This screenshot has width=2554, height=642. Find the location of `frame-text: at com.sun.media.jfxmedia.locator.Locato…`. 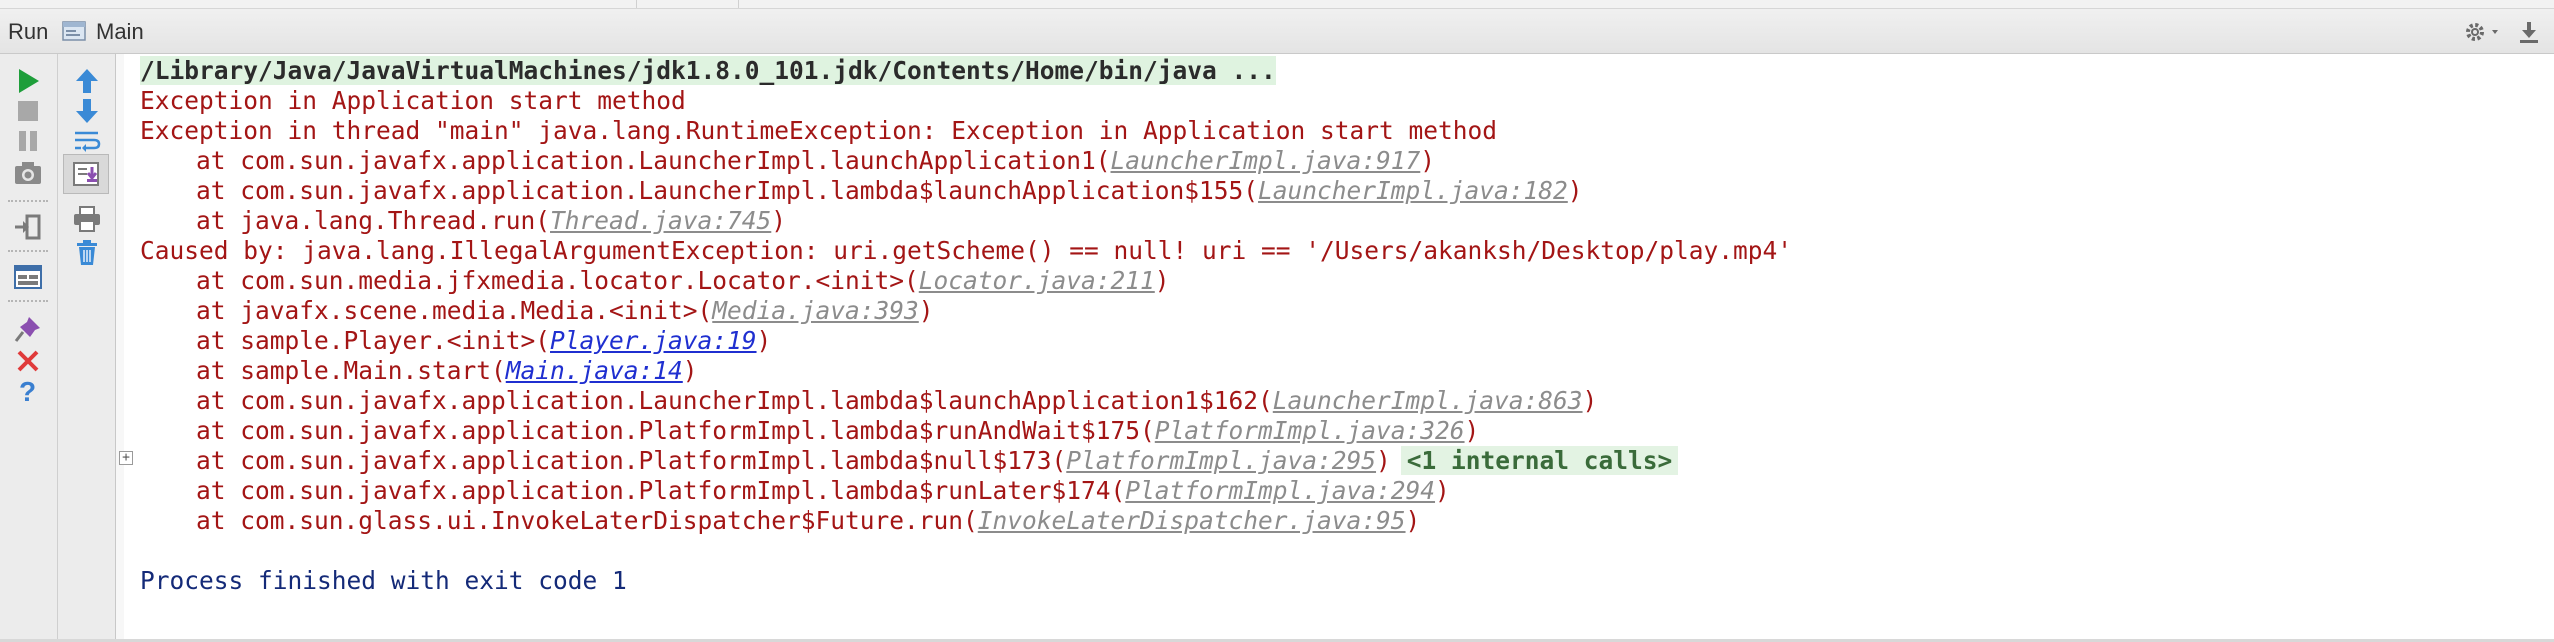

frame-text: at com.sun.media.jfxmedia.locator.Locato… is located at coordinates (557, 280).